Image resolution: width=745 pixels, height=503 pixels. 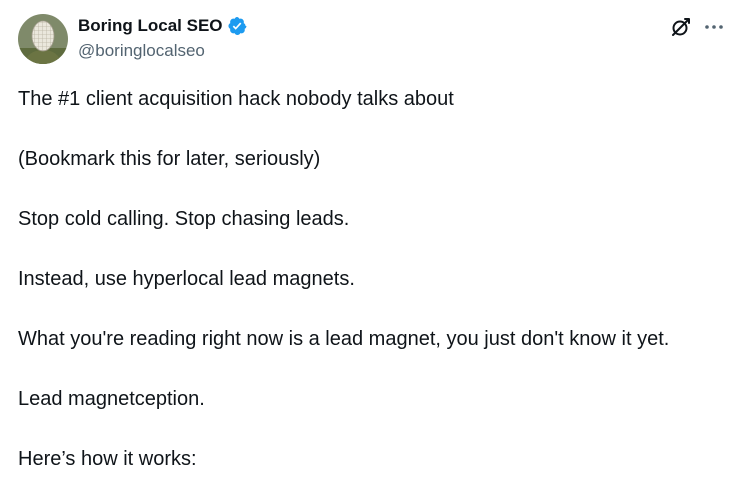 What do you see at coordinates (111, 399) in the screenshot?
I see `tweet-paragraph: Lead magnetception.` at bounding box center [111, 399].